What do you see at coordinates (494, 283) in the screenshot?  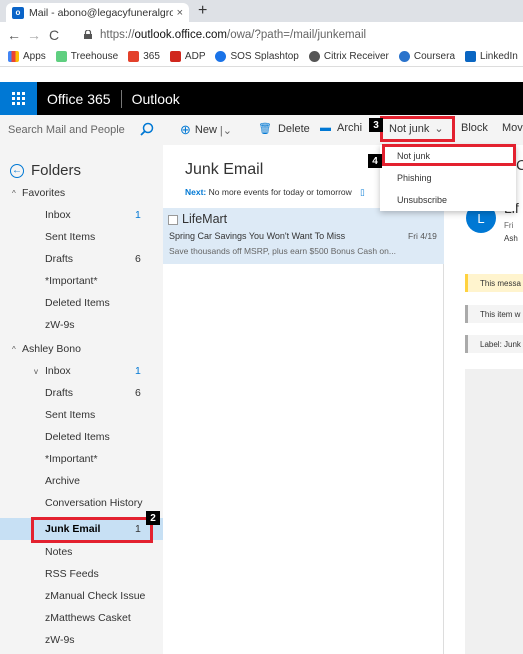 I see `warning-banner: This messa` at bounding box center [494, 283].